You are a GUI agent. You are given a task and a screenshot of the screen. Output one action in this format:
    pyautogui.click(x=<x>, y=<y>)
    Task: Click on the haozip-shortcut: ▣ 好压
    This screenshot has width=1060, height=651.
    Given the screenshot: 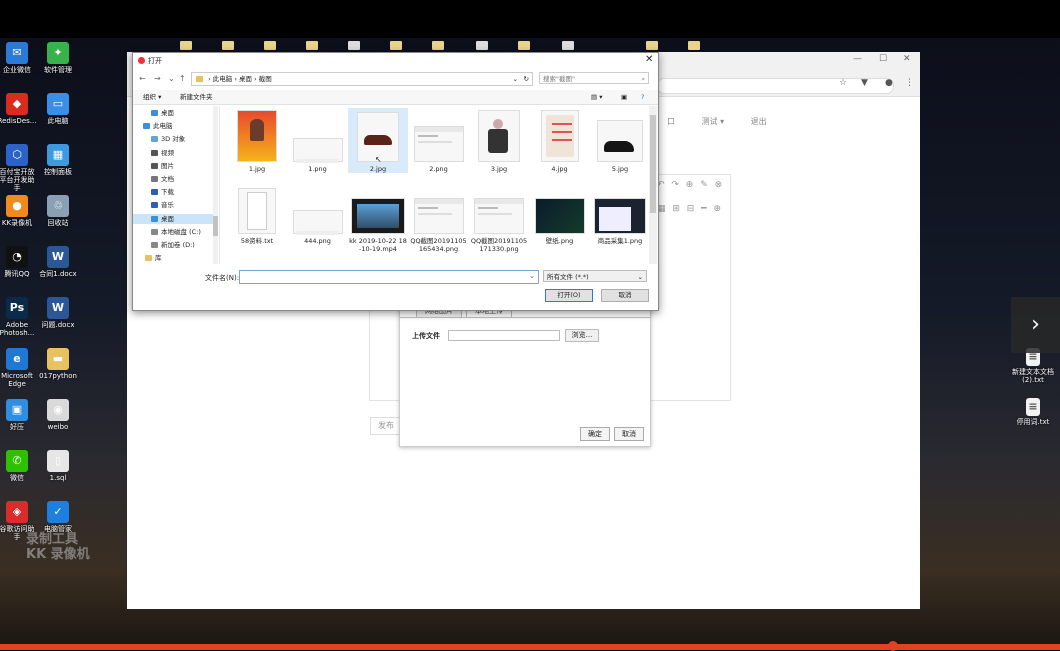 What is the action you would take?
    pyautogui.click(x=18, y=415)
    